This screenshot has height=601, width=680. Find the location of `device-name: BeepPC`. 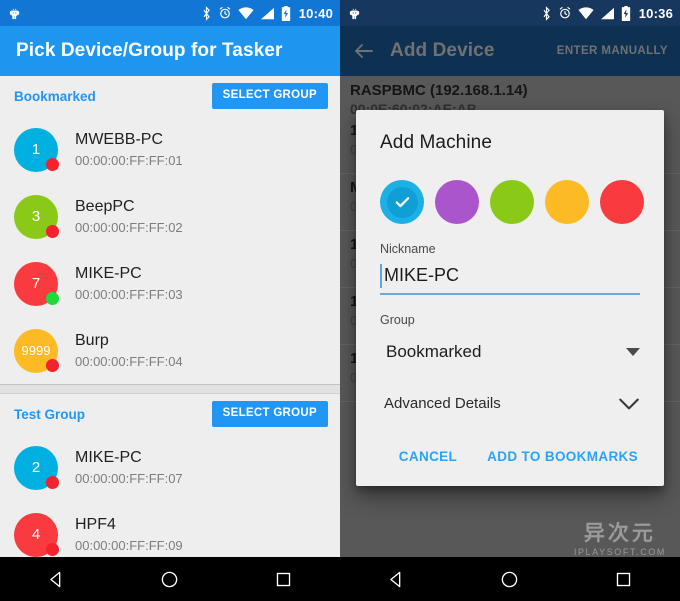

device-name: BeepPC is located at coordinates (105, 206).